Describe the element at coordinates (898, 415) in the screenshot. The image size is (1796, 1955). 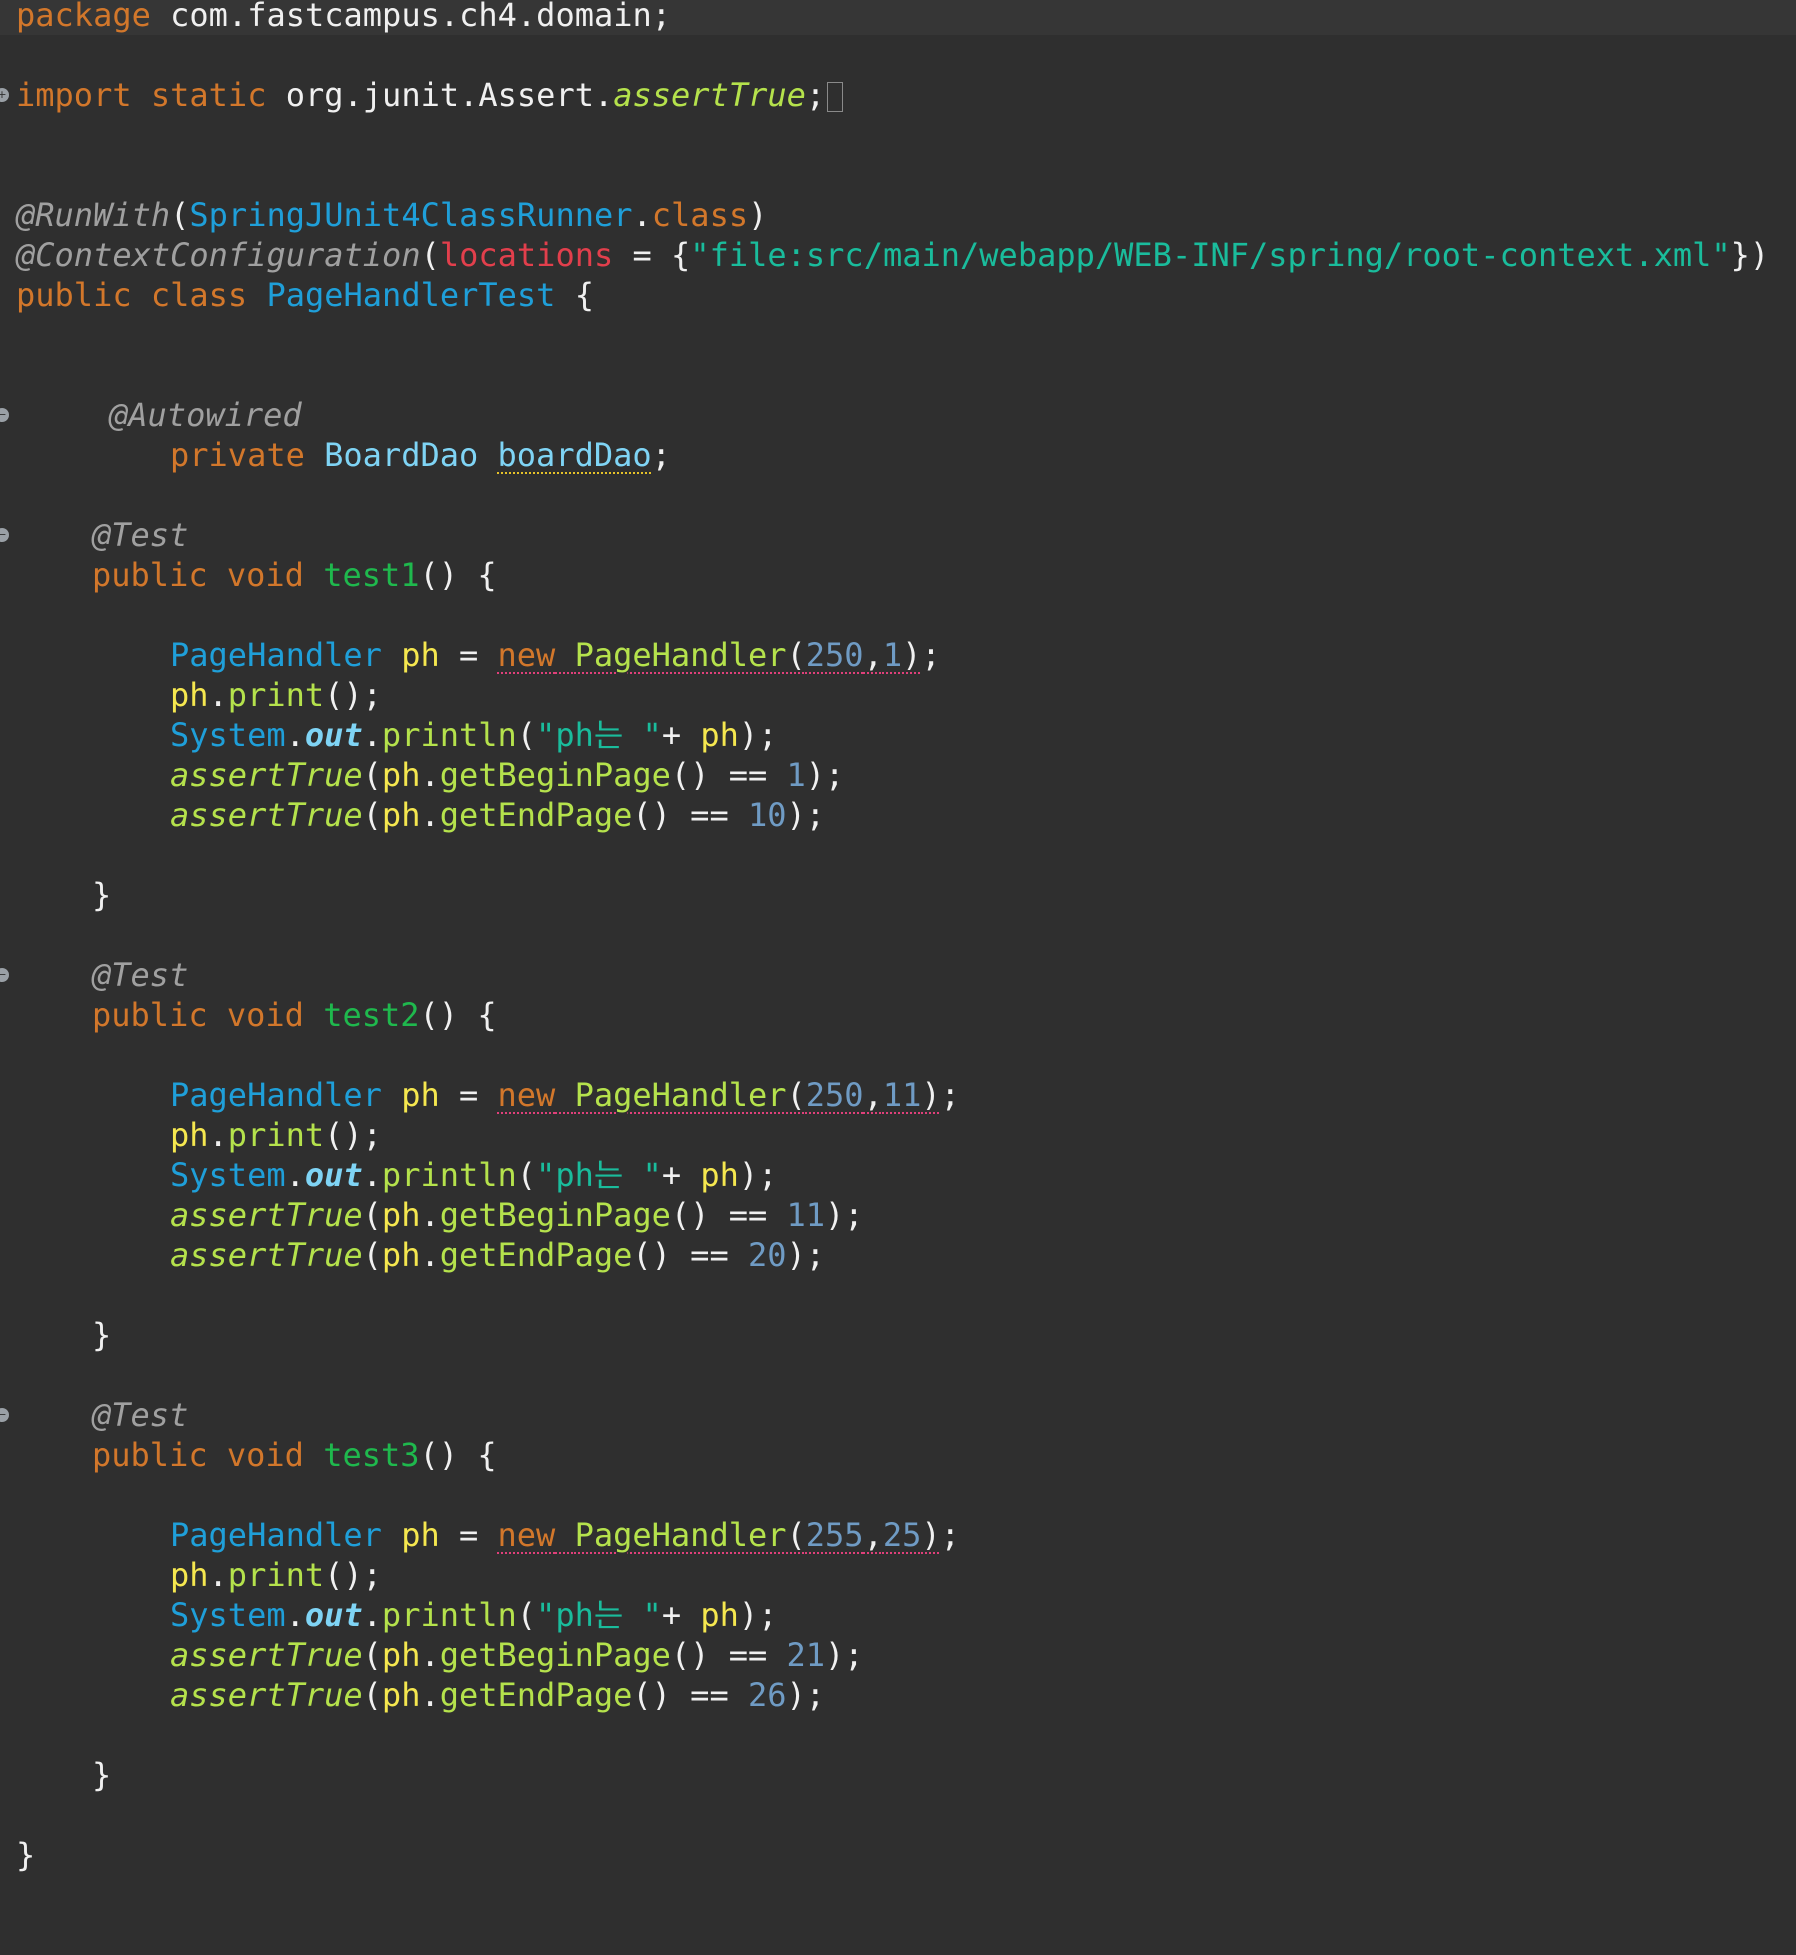
I see `code-line-autowired: − @Autowired` at that location.